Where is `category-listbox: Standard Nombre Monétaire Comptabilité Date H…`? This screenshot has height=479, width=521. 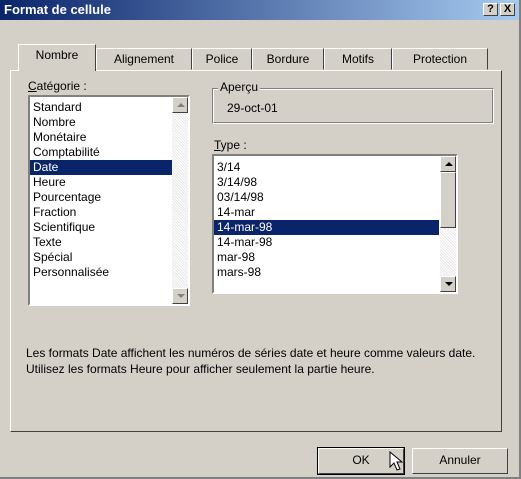 category-listbox: Standard Nombre Monétaire Comptabilité Date H… is located at coordinates (109, 200).